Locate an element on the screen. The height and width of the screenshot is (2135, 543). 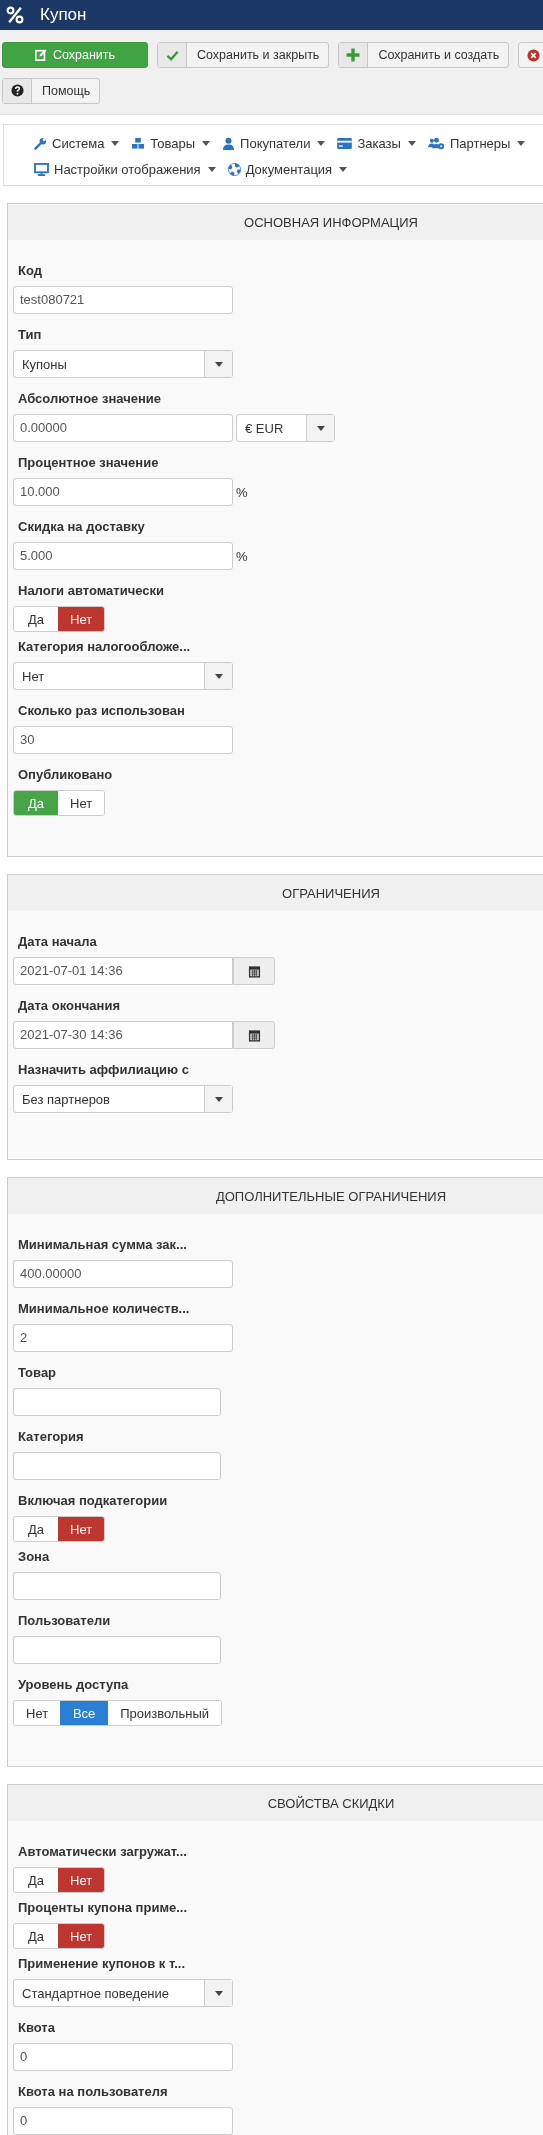
plus-icon is located at coordinates (353, 55).